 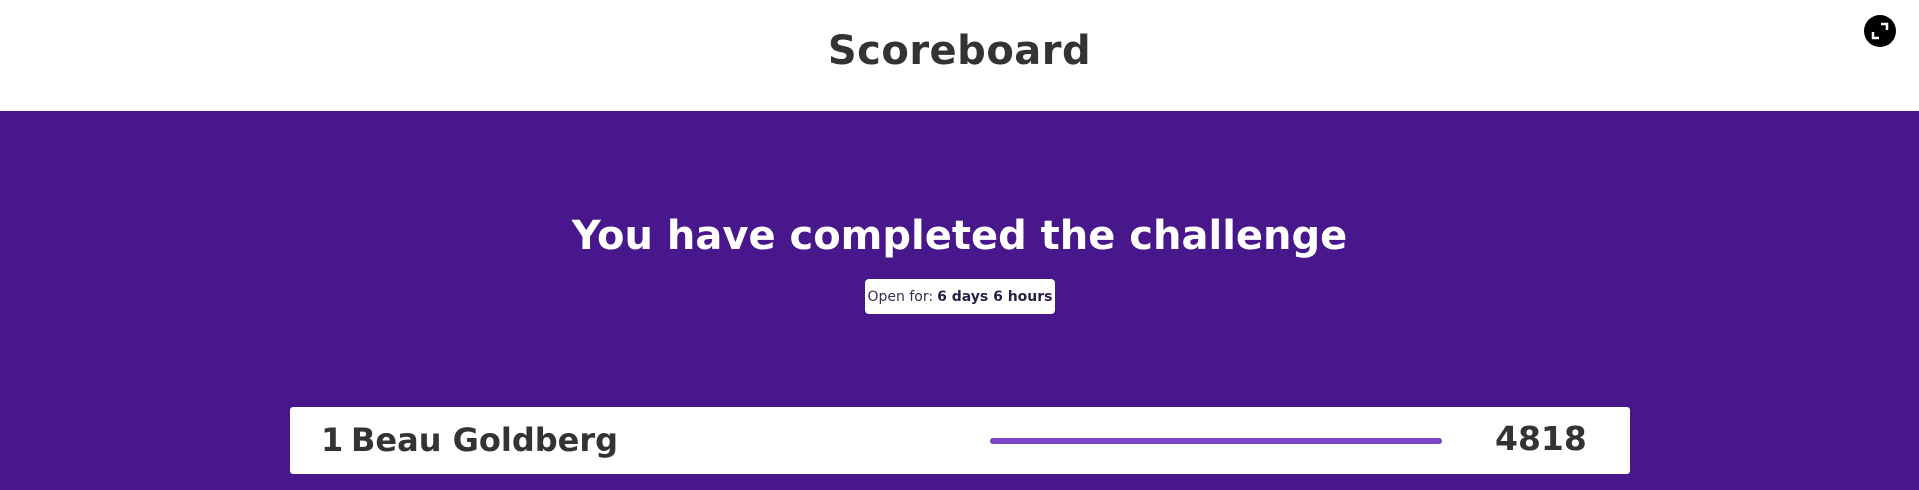 What do you see at coordinates (995, 296) in the screenshot?
I see `open-for-value: 6 days 6 hours` at bounding box center [995, 296].